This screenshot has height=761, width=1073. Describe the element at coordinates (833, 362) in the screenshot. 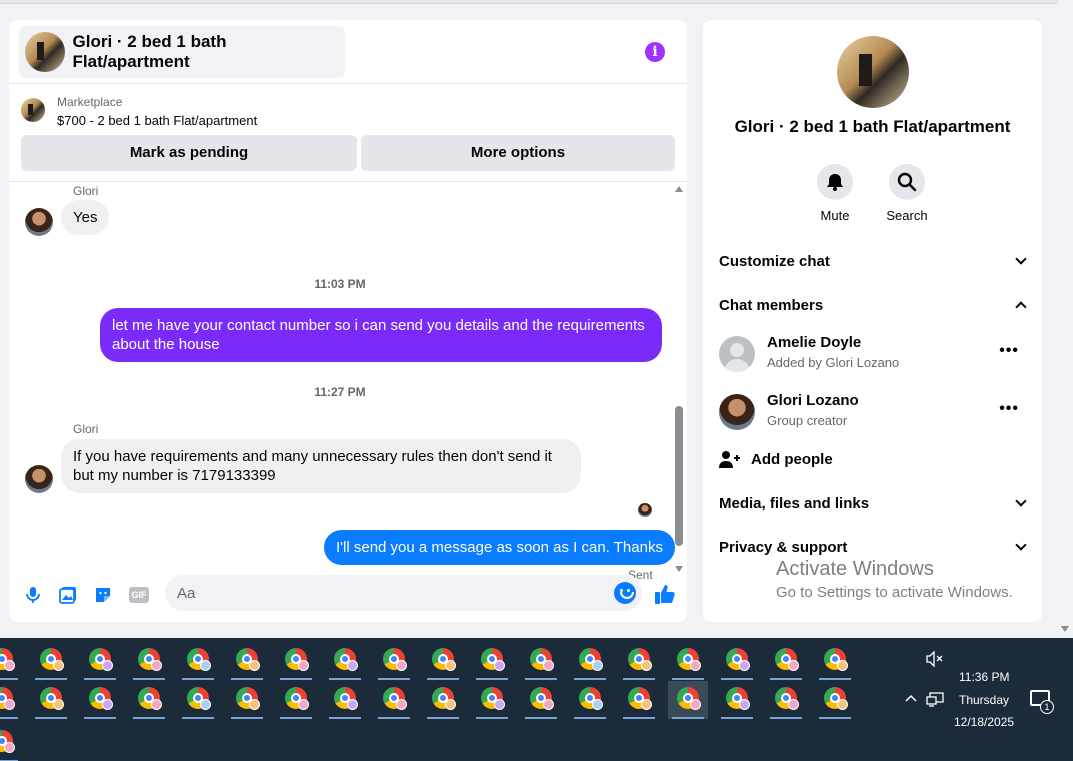

I see `member-subtitle: Added by Glori Lozano` at that location.